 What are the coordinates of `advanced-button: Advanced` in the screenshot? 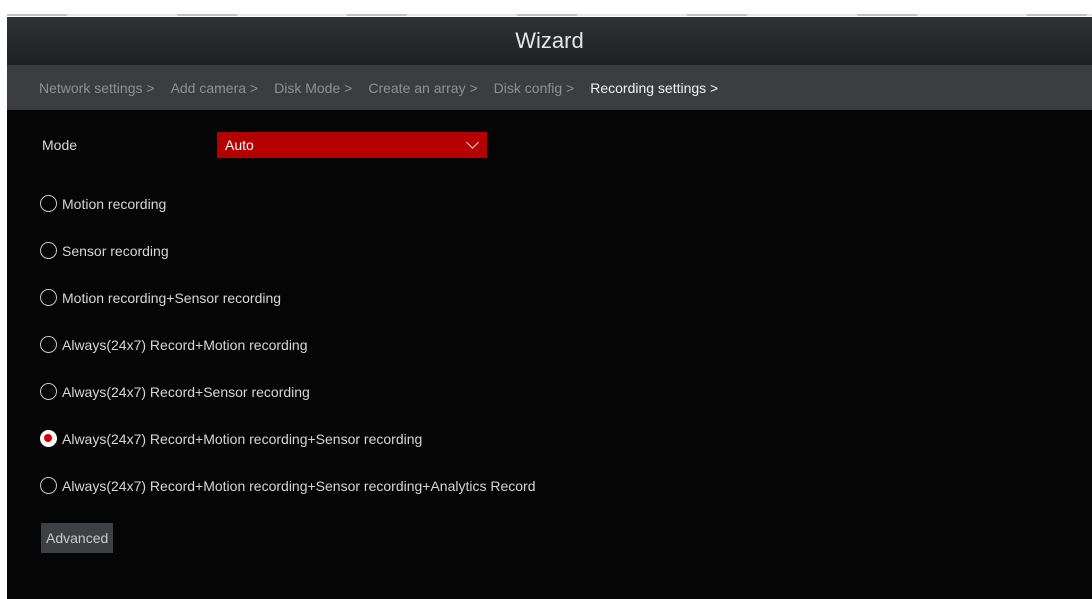 It's located at (77, 538).